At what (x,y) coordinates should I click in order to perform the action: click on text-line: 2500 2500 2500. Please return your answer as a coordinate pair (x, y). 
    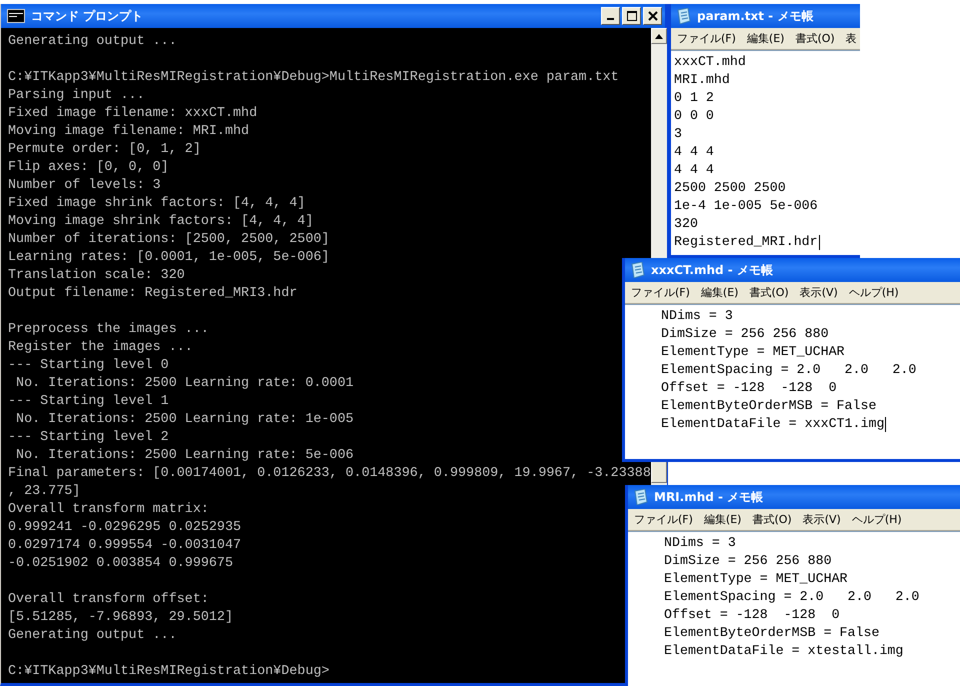
    Looking at the image, I should click on (730, 188).